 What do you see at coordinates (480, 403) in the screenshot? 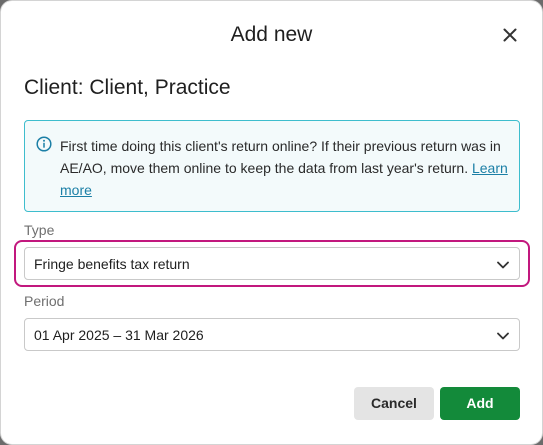
I see `add-button: Add` at bounding box center [480, 403].